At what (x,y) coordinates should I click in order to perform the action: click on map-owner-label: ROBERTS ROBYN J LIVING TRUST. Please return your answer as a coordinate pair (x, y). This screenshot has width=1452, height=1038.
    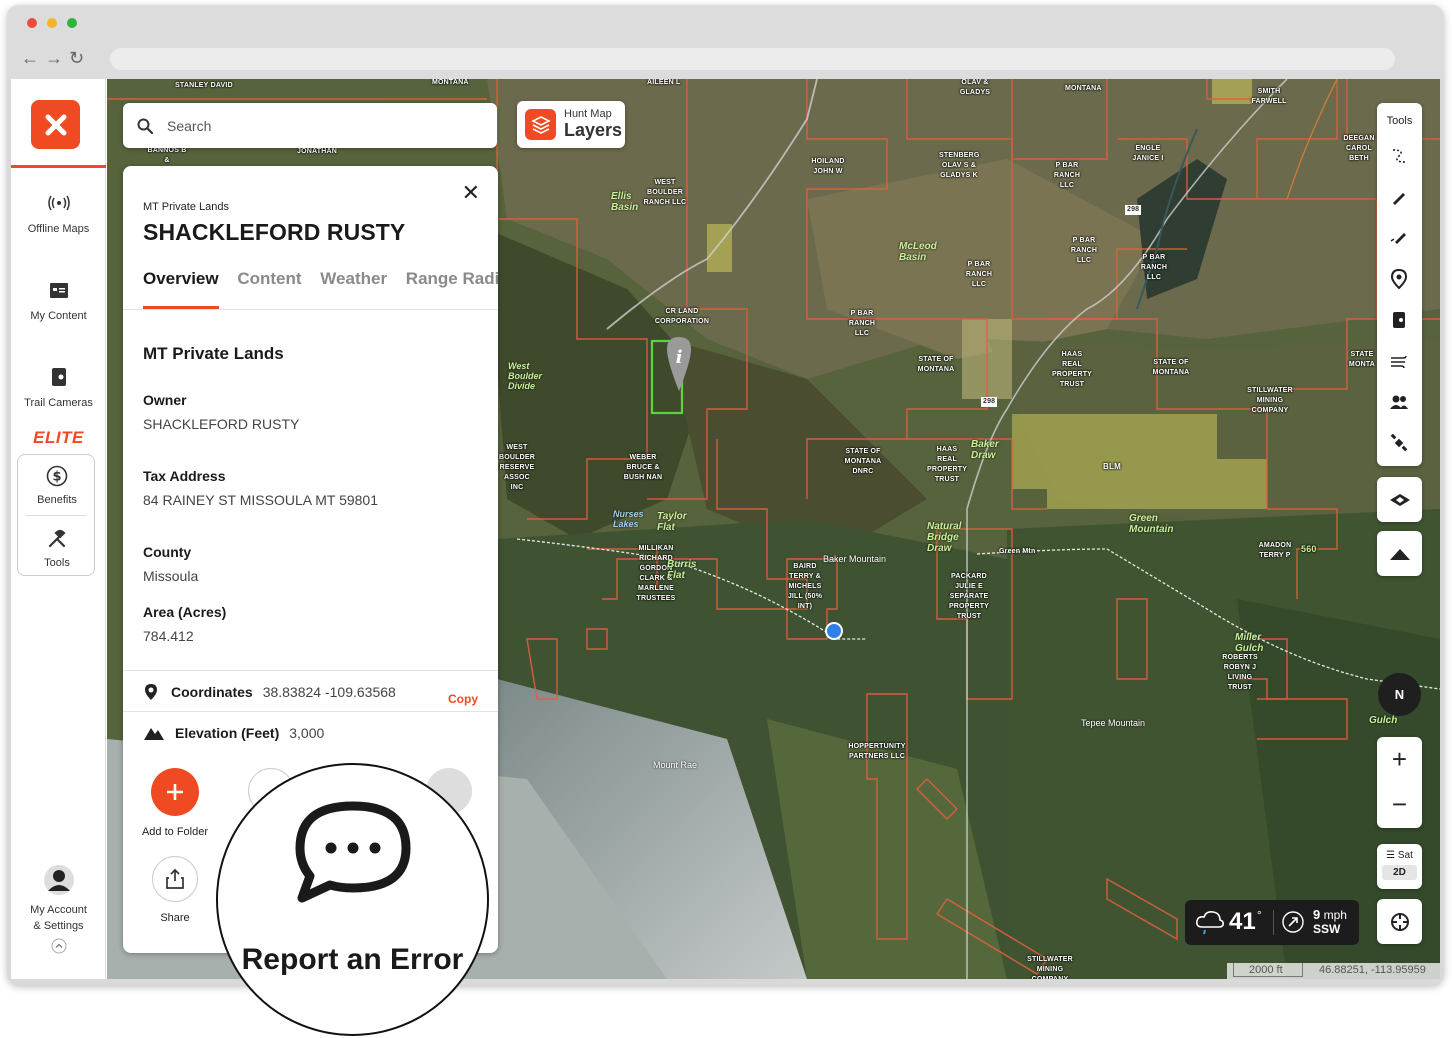
    Looking at the image, I should click on (1240, 672).